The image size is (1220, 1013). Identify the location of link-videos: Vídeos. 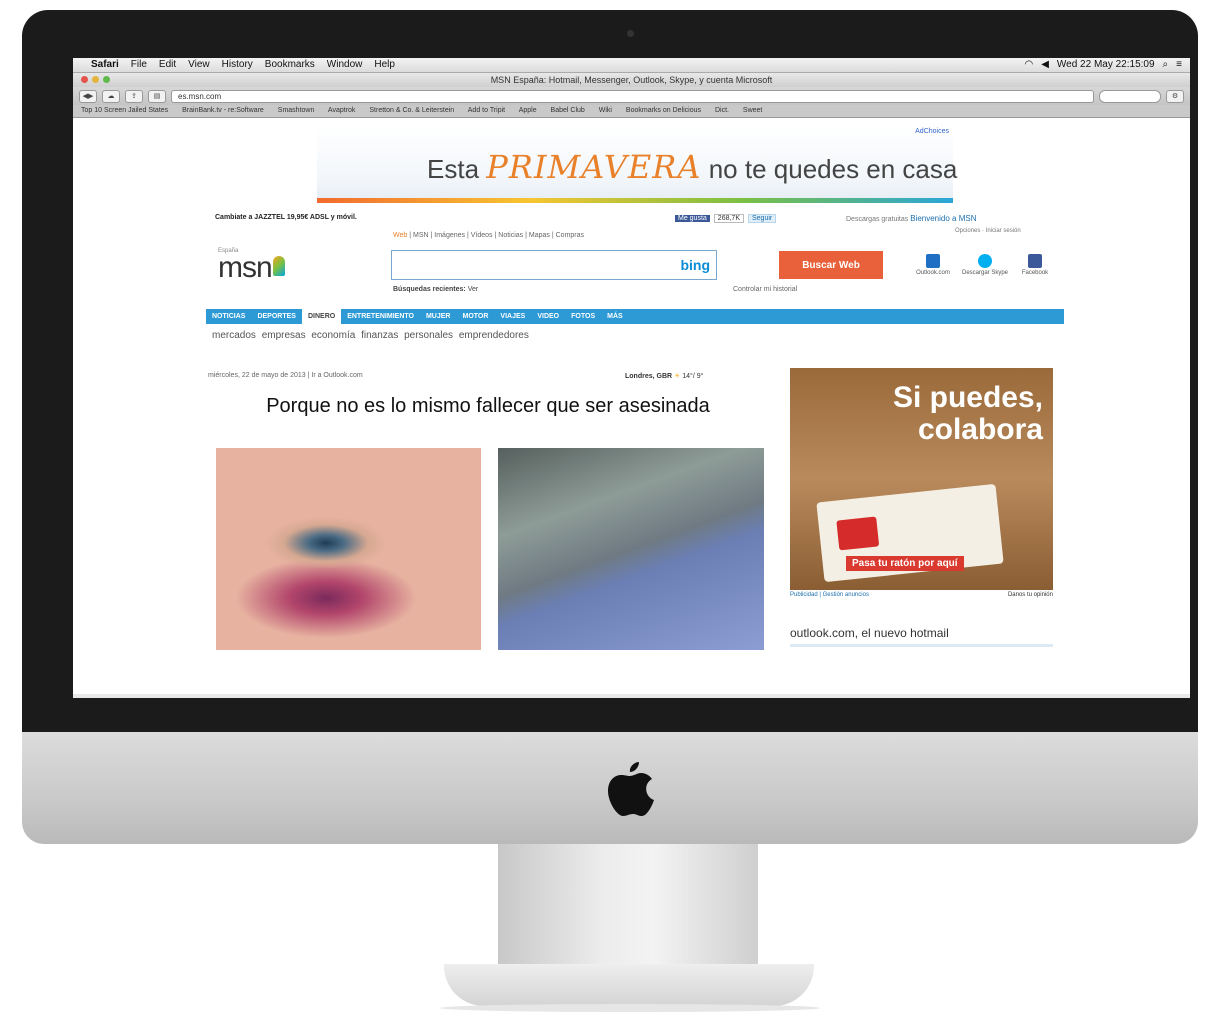
(482, 235).